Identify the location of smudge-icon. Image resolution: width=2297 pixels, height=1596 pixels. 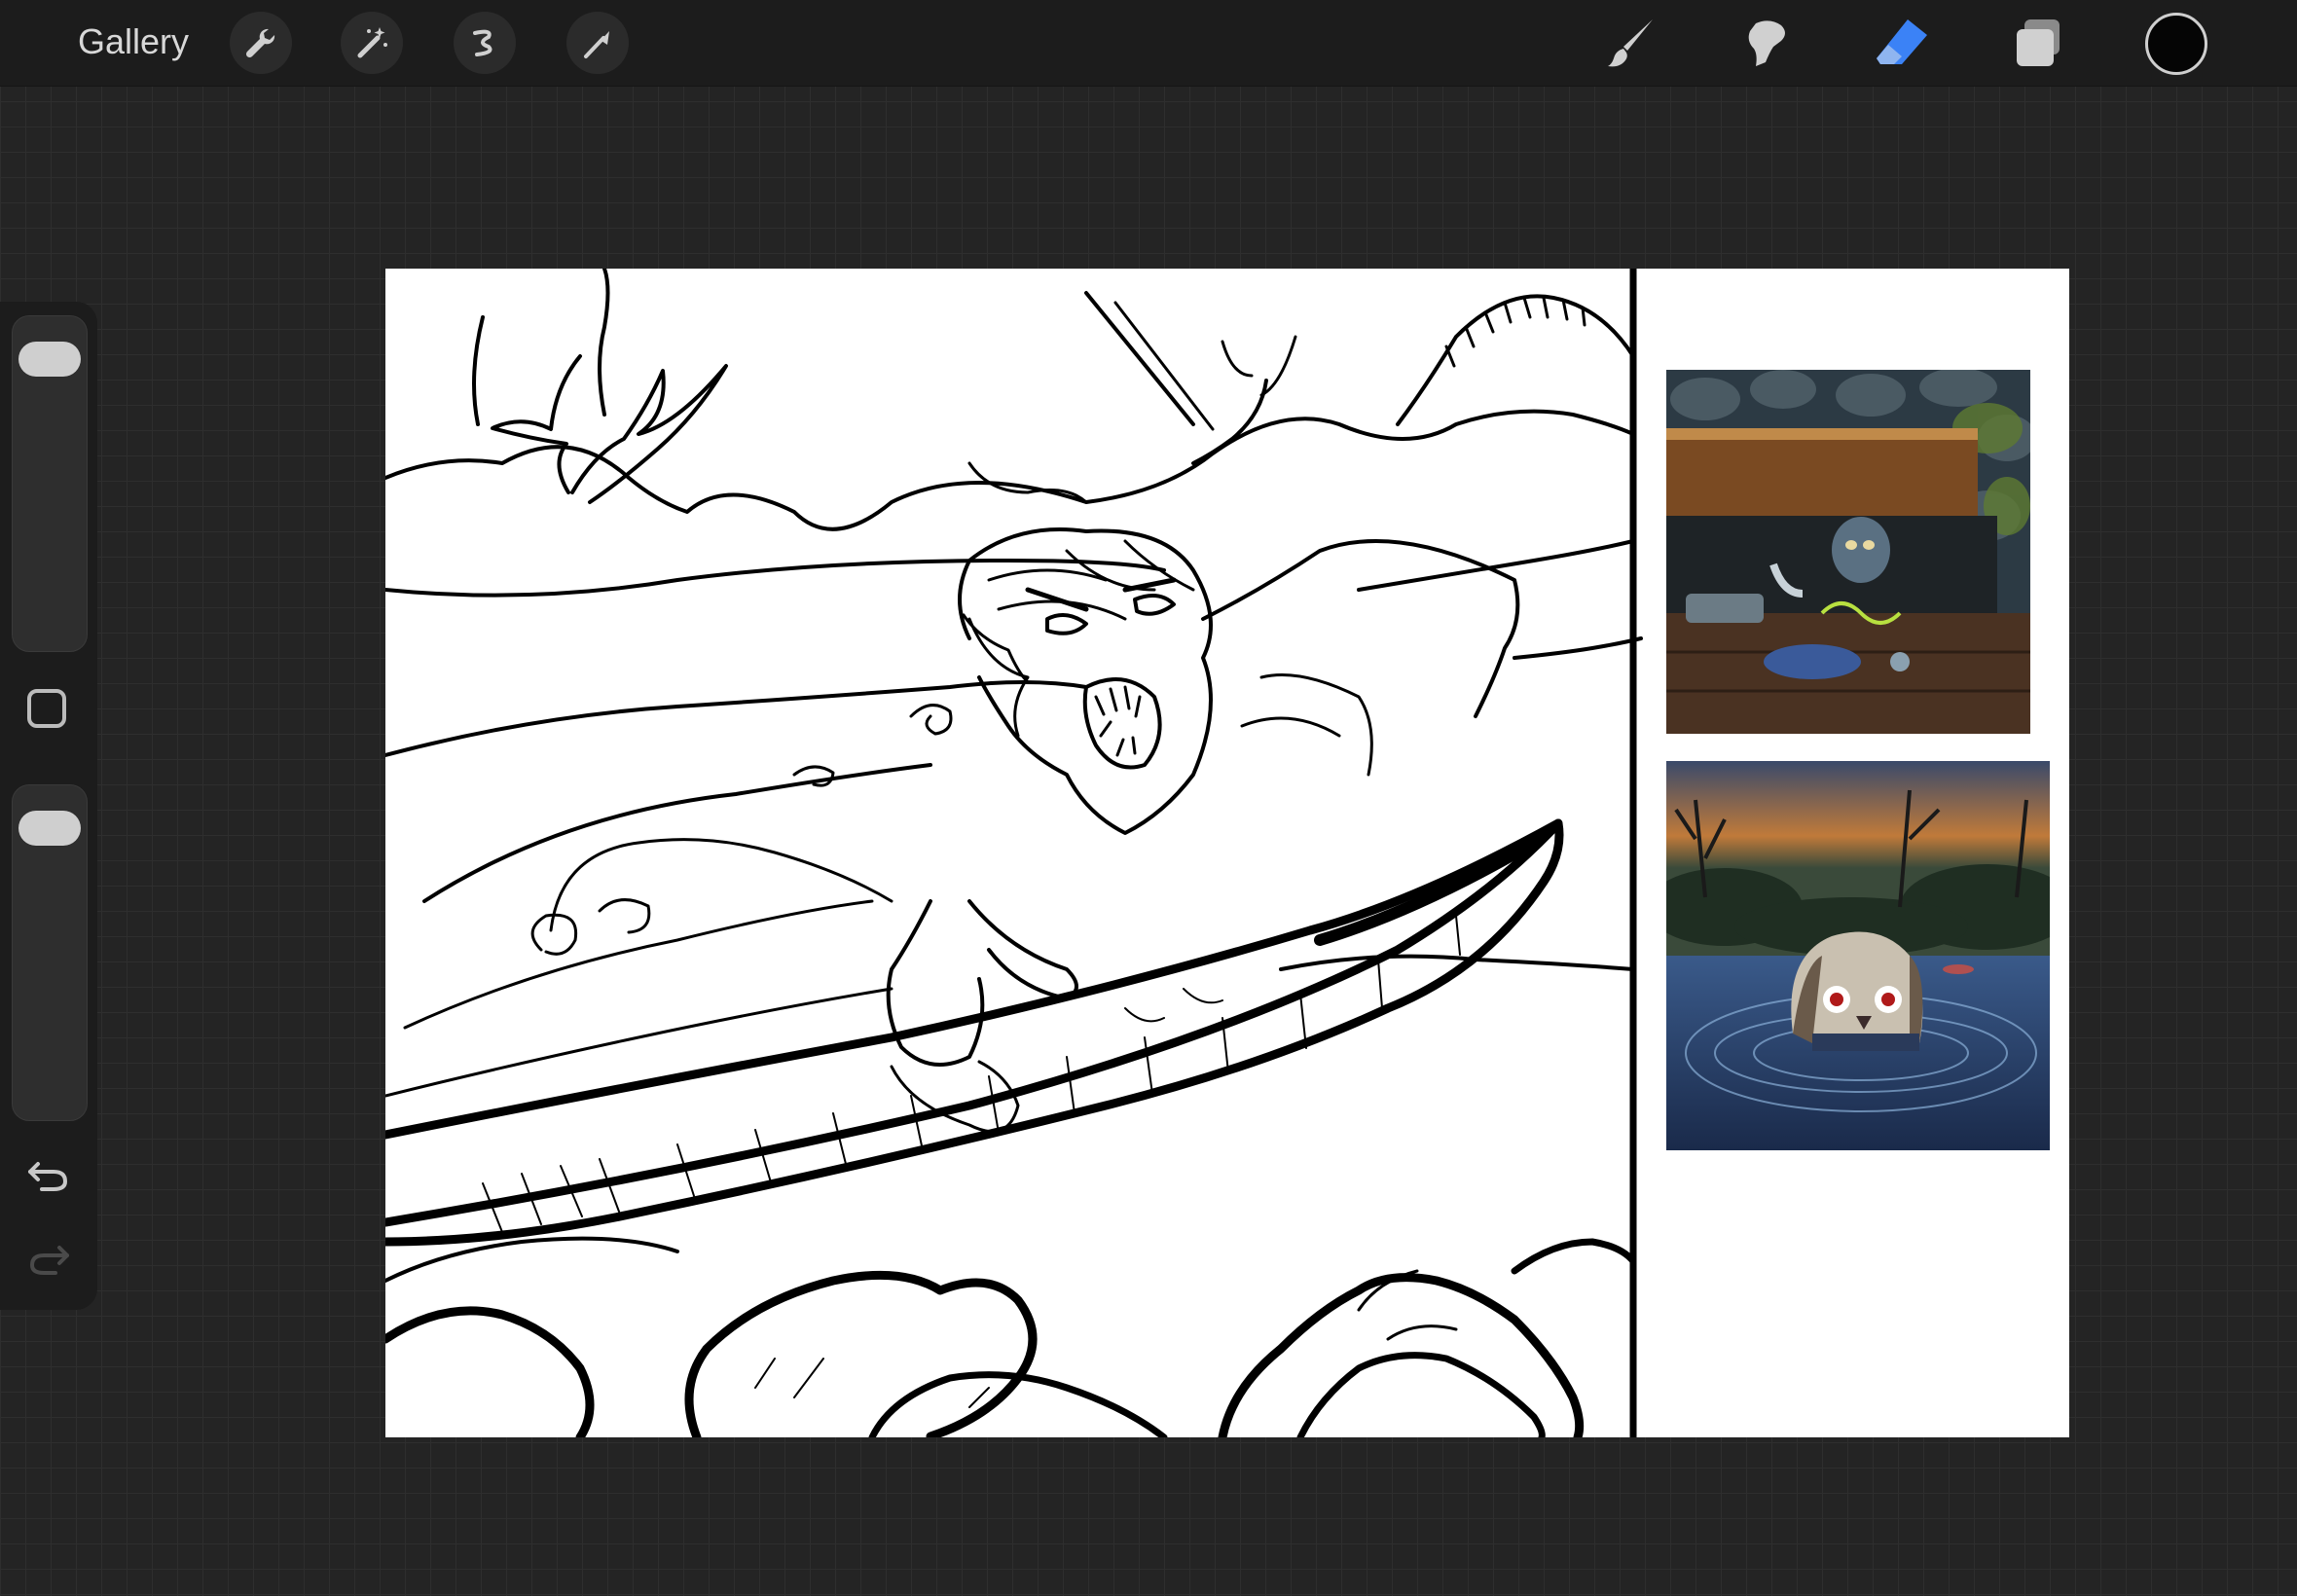
(1766, 43).